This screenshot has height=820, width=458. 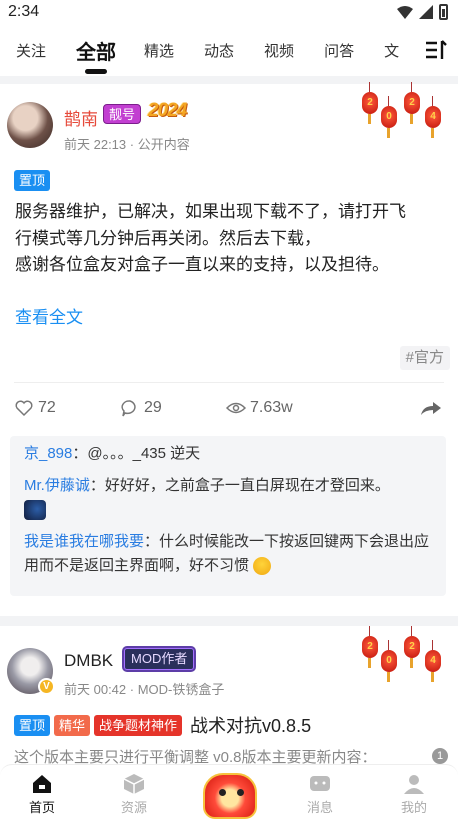 I want to click on view-stat: 7.63w, so click(x=259, y=408).